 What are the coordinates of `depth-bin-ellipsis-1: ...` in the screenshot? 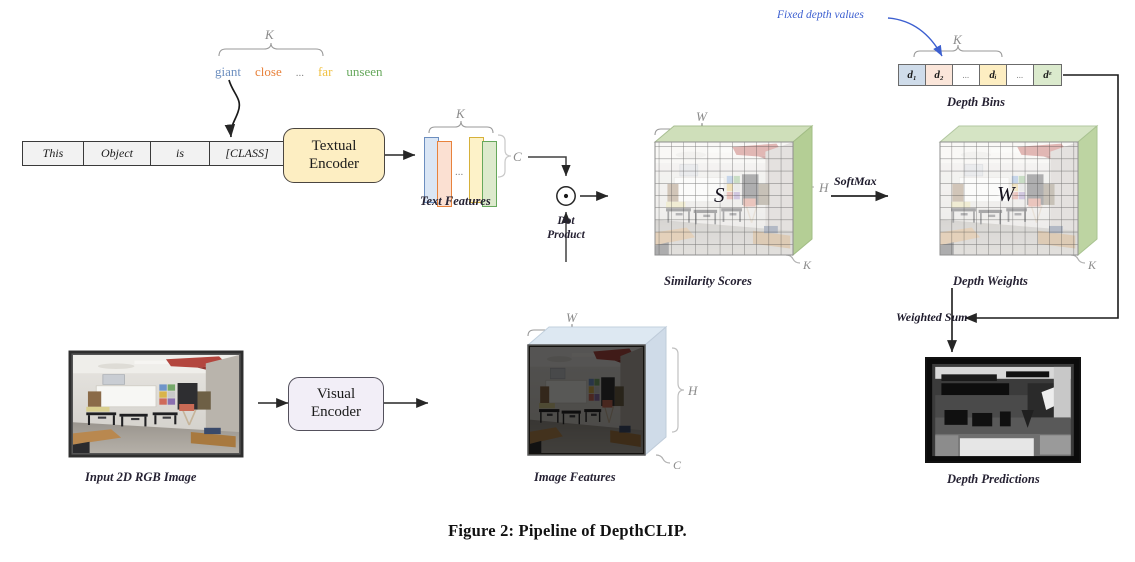 It's located at (966, 75).